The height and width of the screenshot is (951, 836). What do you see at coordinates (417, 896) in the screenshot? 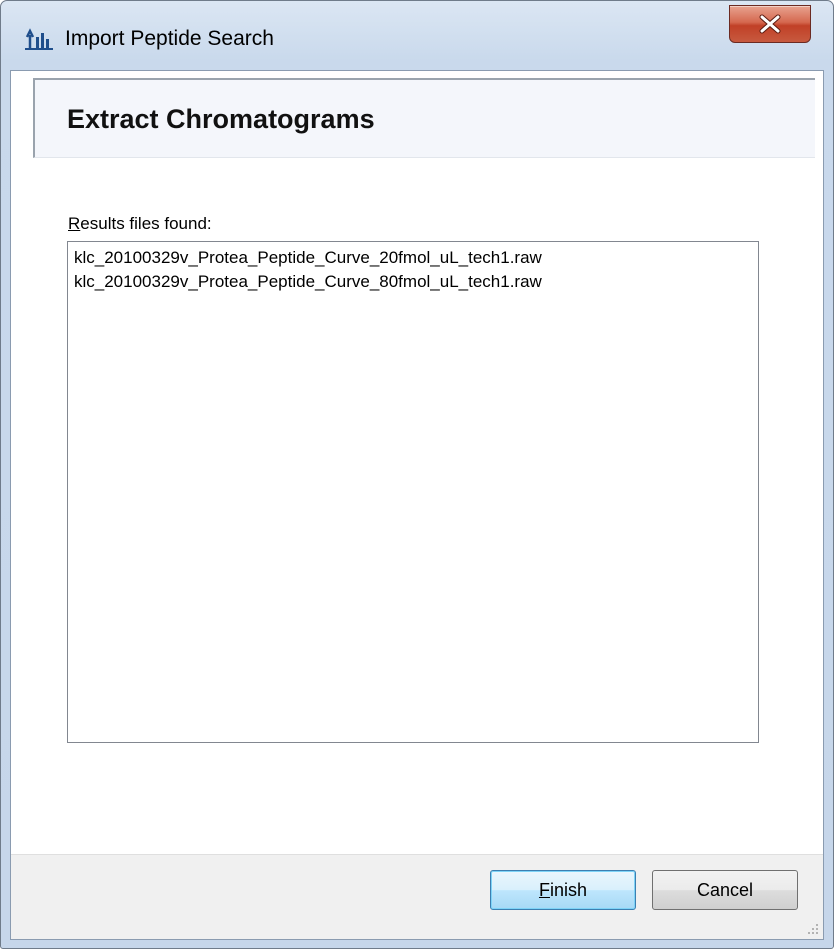
I see `dialog-footer: Finish Cancel` at bounding box center [417, 896].